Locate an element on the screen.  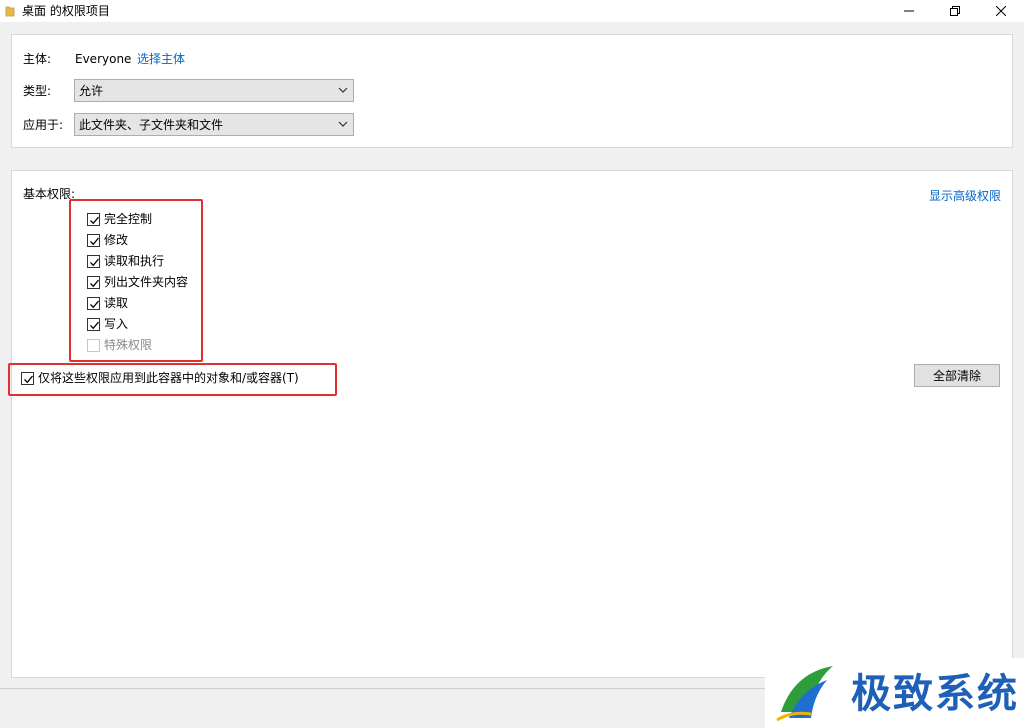
close-icon is located at coordinates (1001, 11).